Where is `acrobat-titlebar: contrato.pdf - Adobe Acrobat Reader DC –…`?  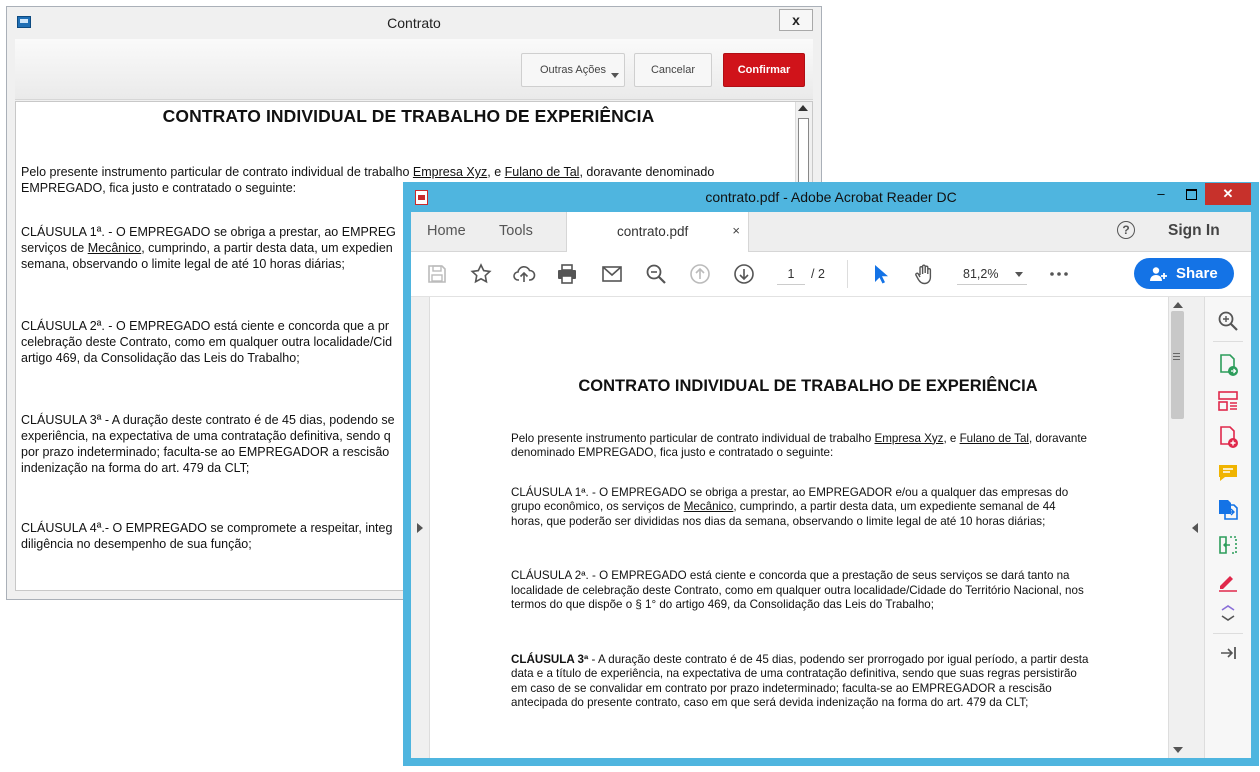
acrobat-titlebar: contrato.pdf - Adobe Acrobat Reader DC –… is located at coordinates (831, 197).